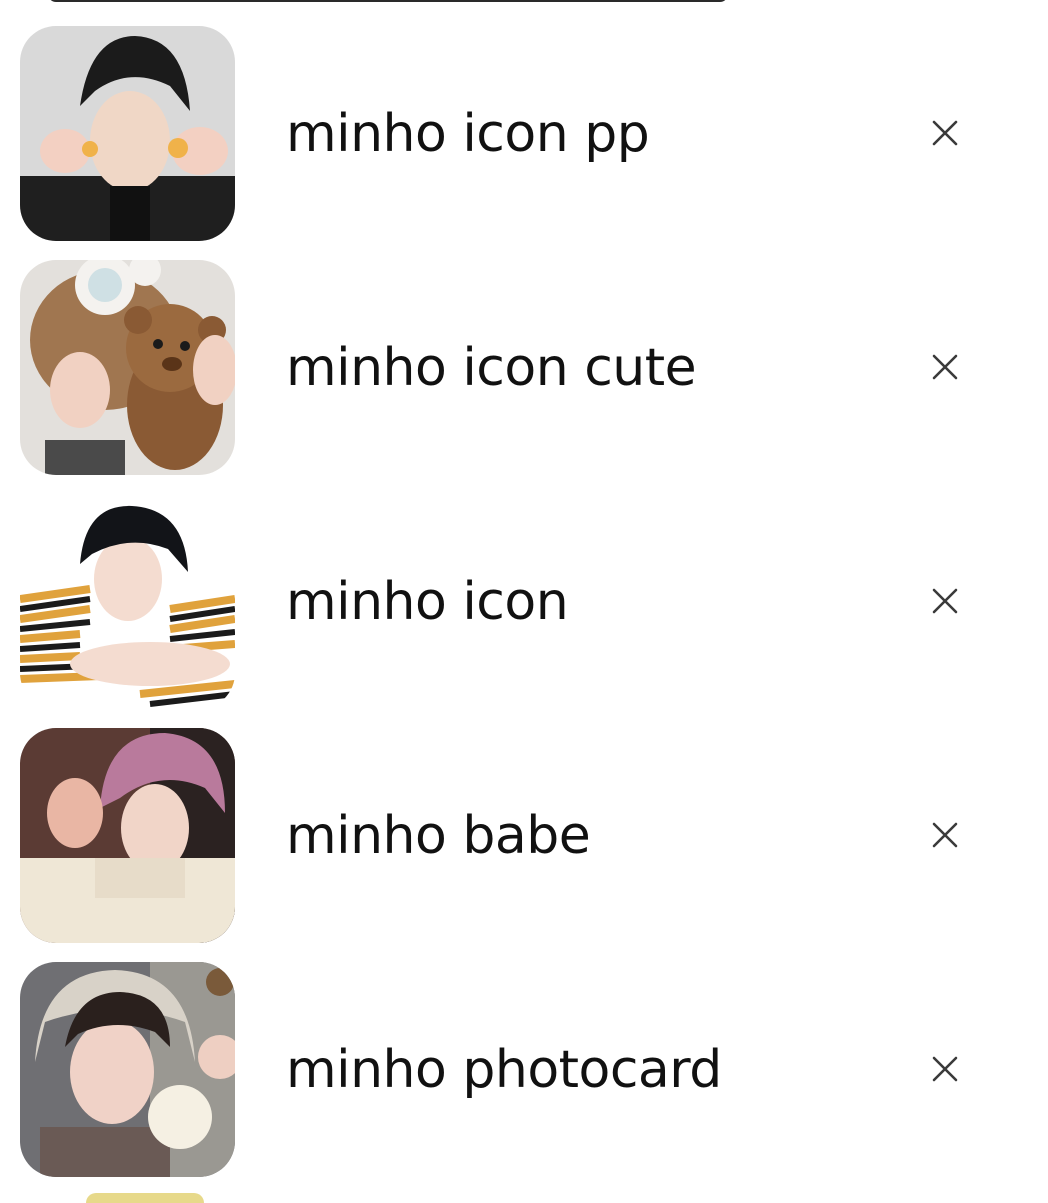 This screenshot has width=1048, height=1203. What do you see at coordinates (504, 1069) in the screenshot?
I see `search-query-label: minho photocard` at bounding box center [504, 1069].